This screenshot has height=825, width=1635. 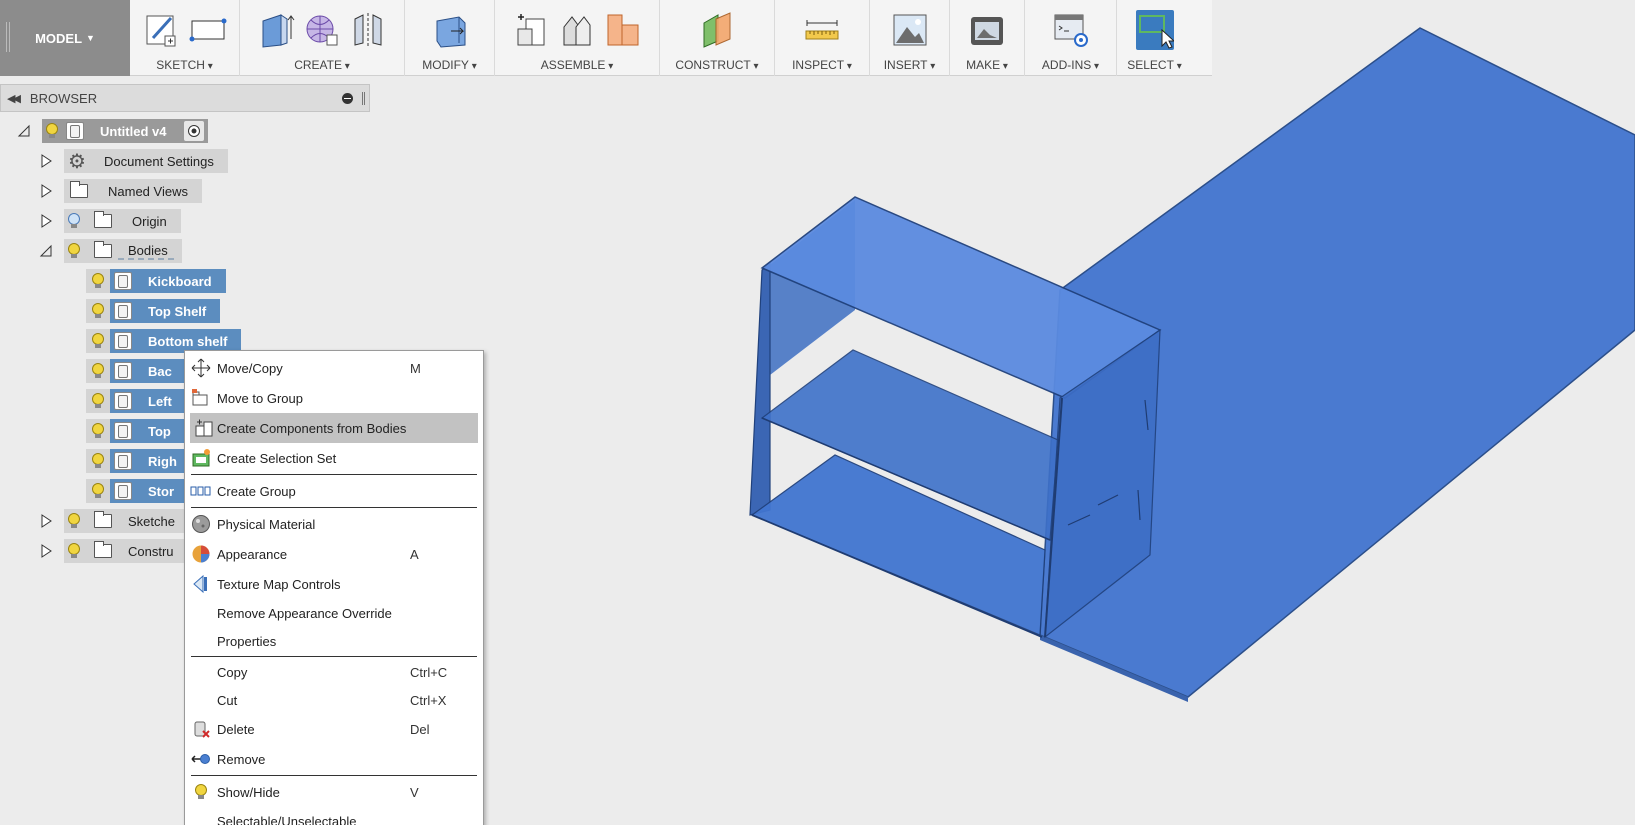 What do you see at coordinates (334, 398) in the screenshot?
I see `menu-item-move-to-group: Move to Group` at bounding box center [334, 398].